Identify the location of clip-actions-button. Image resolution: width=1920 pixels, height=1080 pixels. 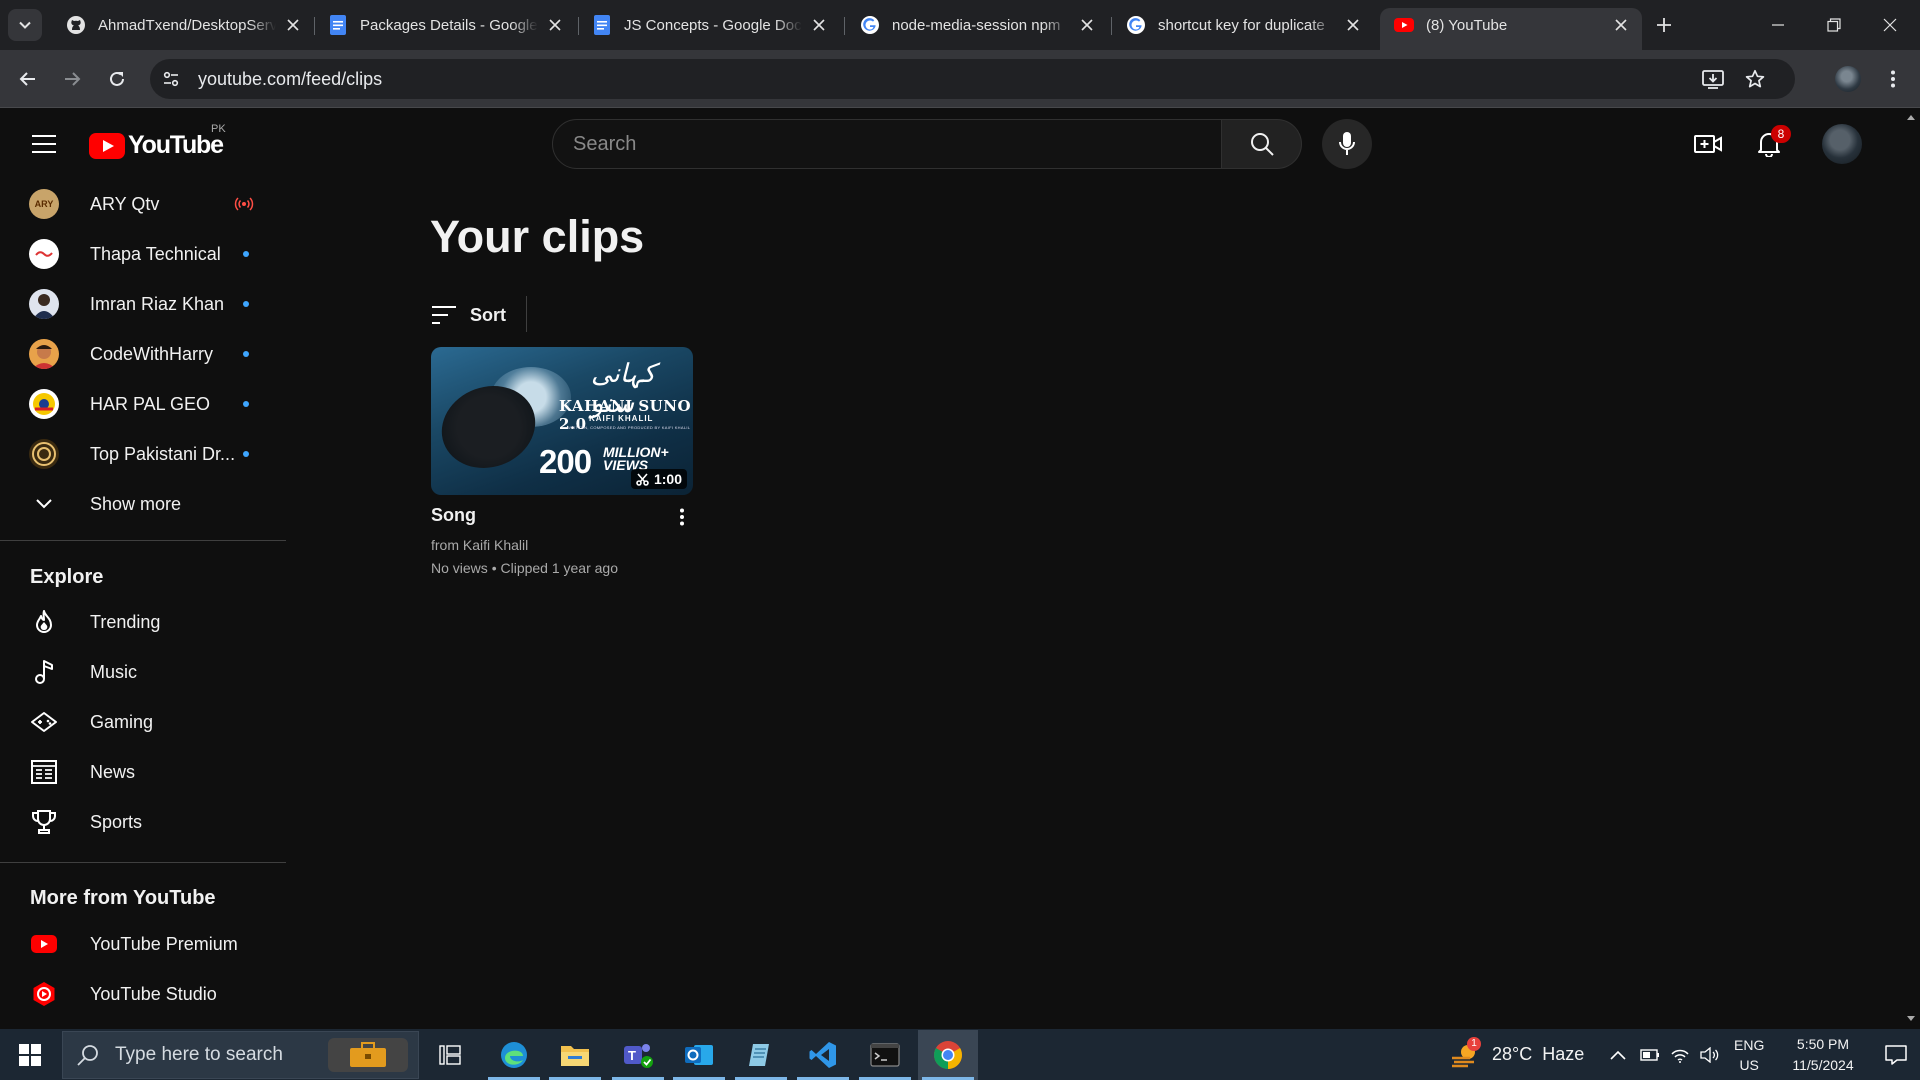
(682, 517).